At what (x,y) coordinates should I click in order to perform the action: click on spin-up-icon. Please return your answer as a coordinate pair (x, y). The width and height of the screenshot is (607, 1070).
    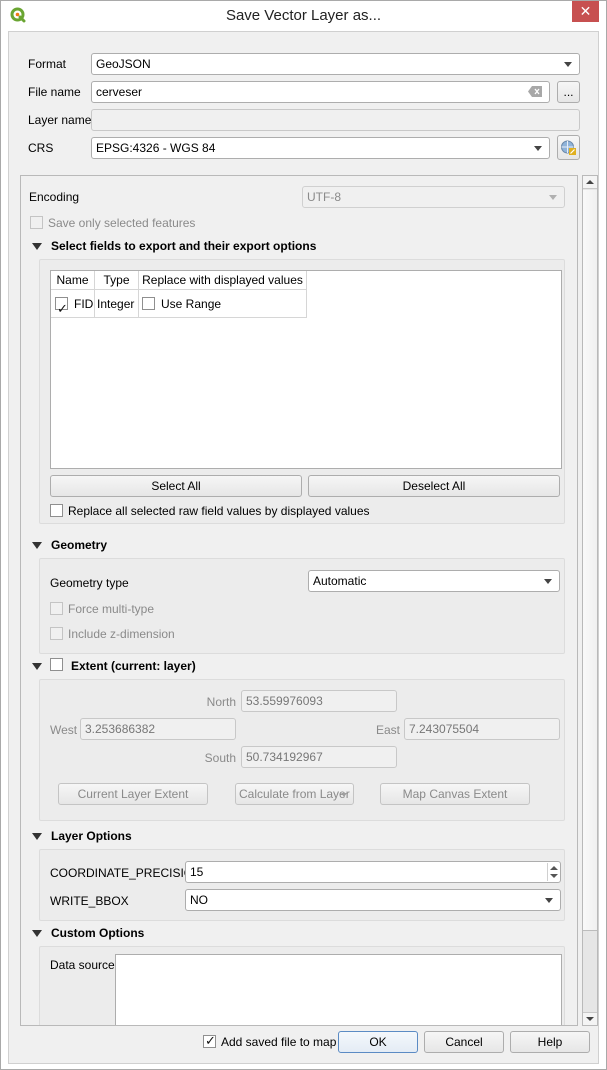
    Looking at the image, I should click on (554, 868).